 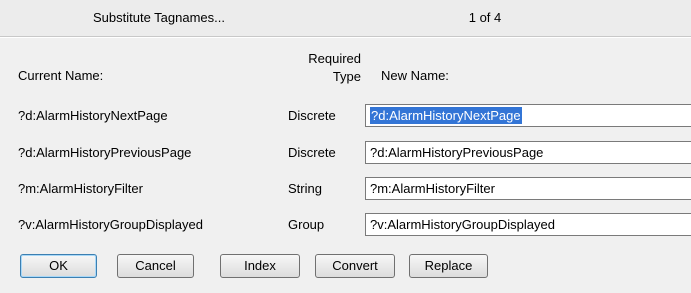 What do you see at coordinates (260, 266) in the screenshot?
I see `index-button: Index` at bounding box center [260, 266].